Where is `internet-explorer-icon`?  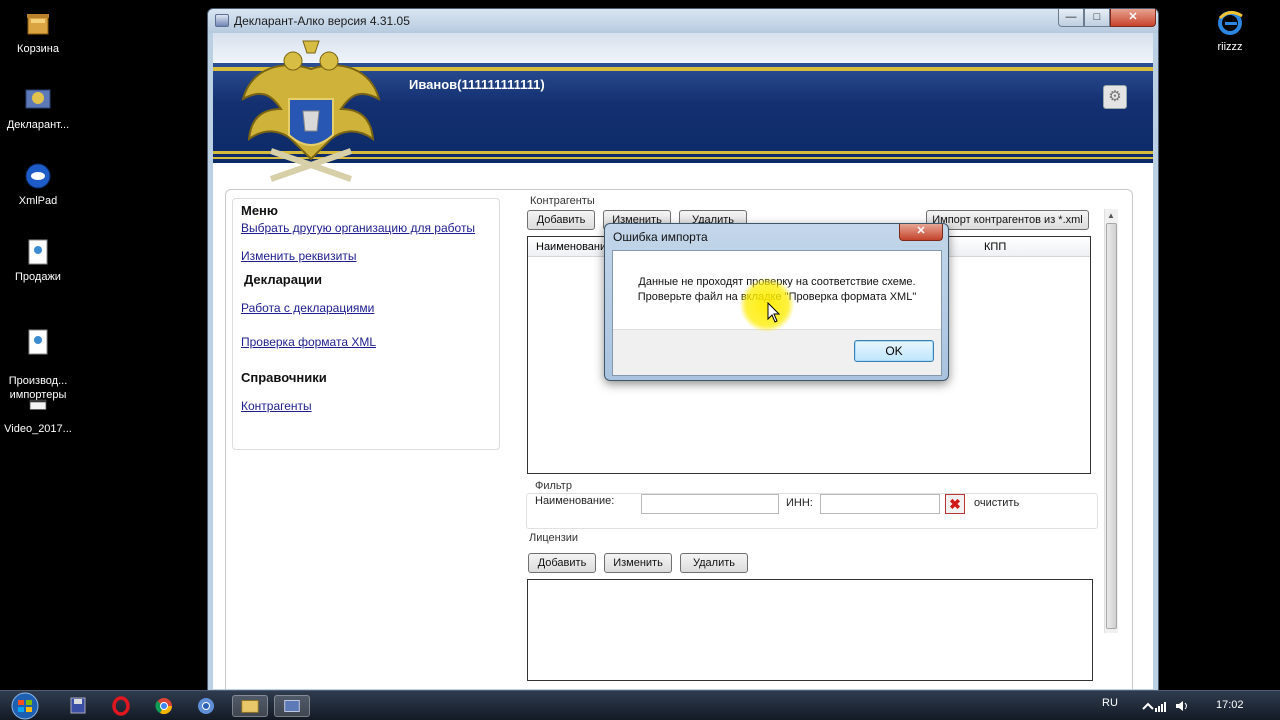
internet-explorer-icon is located at coordinates (1230, 23).